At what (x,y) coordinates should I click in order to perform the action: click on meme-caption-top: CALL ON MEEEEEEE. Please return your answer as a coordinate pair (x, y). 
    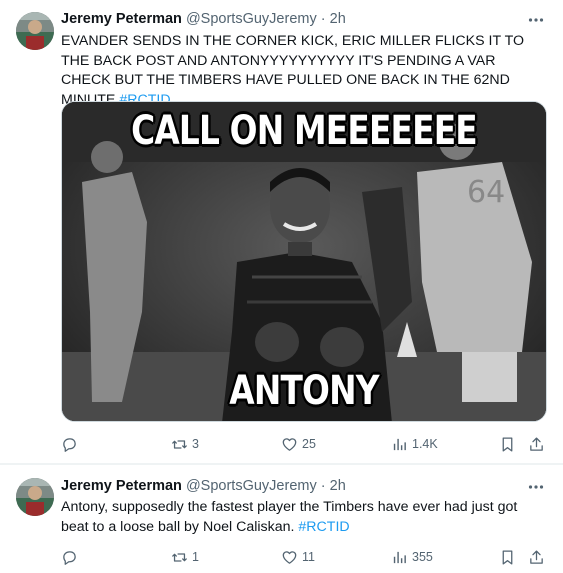
    Looking at the image, I should click on (304, 131).